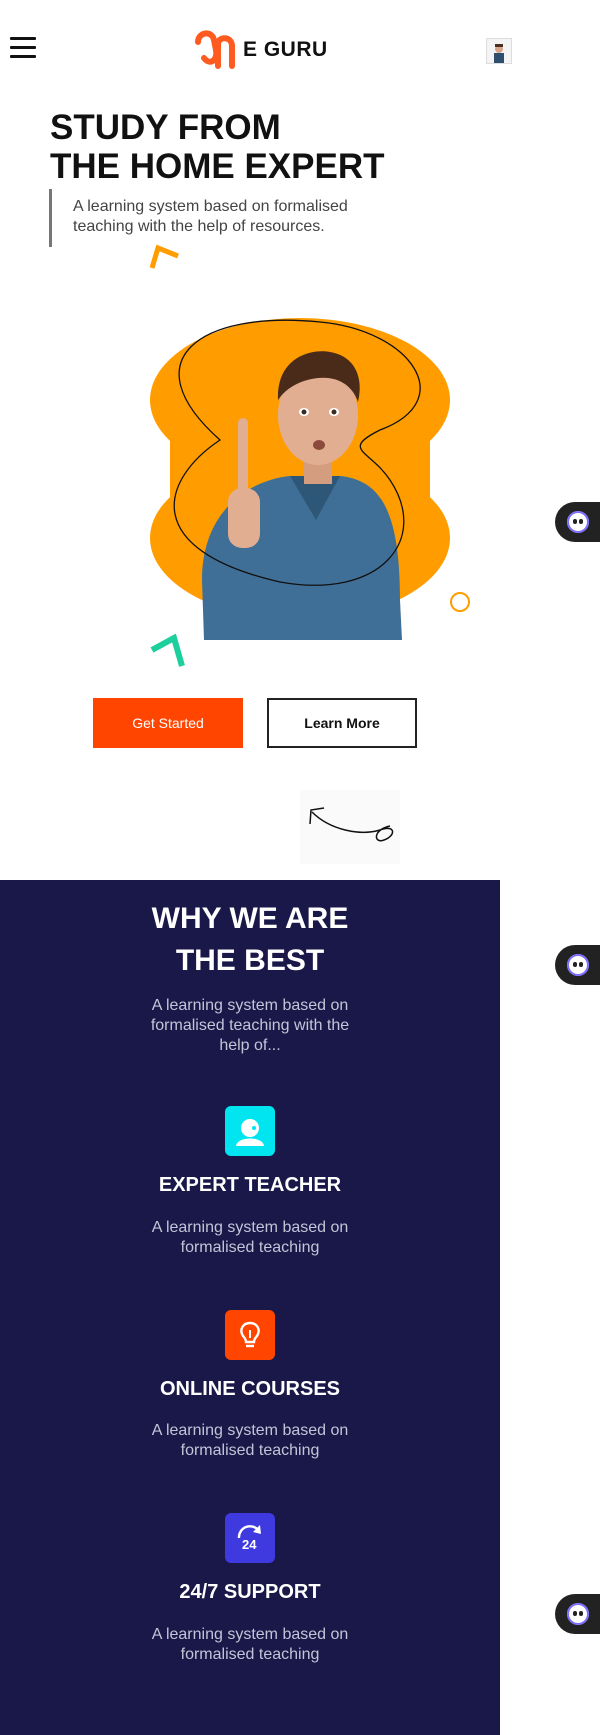 This screenshot has height=1735, width=600. Describe the element at coordinates (249, 1544) in the screenshot. I see `svg-text: 24` at that location.